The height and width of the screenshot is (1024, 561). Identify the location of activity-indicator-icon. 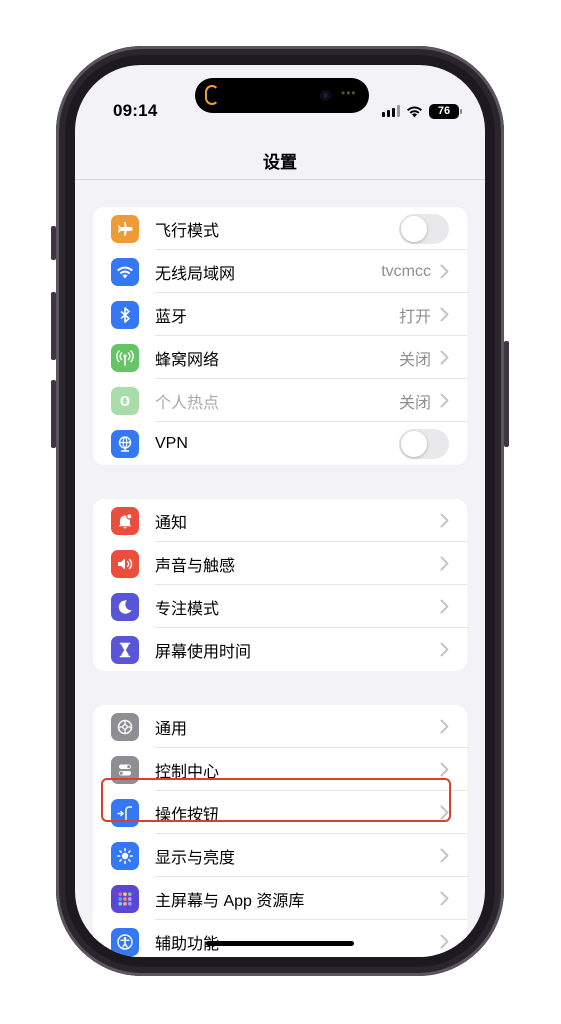
(212, 95).